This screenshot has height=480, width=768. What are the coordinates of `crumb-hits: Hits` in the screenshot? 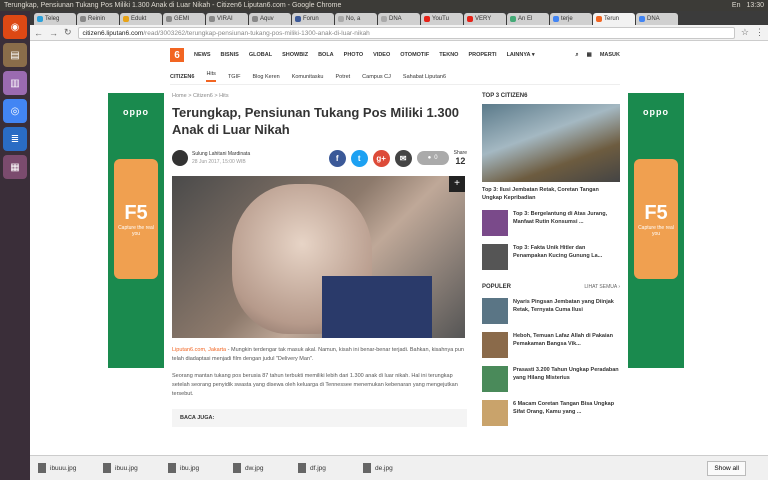 It's located at (223, 96).